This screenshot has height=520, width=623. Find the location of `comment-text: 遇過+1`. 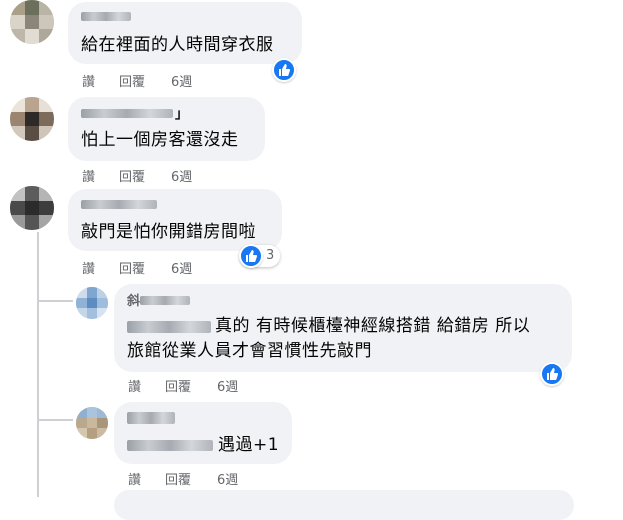

comment-text: 遇過+1 is located at coordinates (249, 445).